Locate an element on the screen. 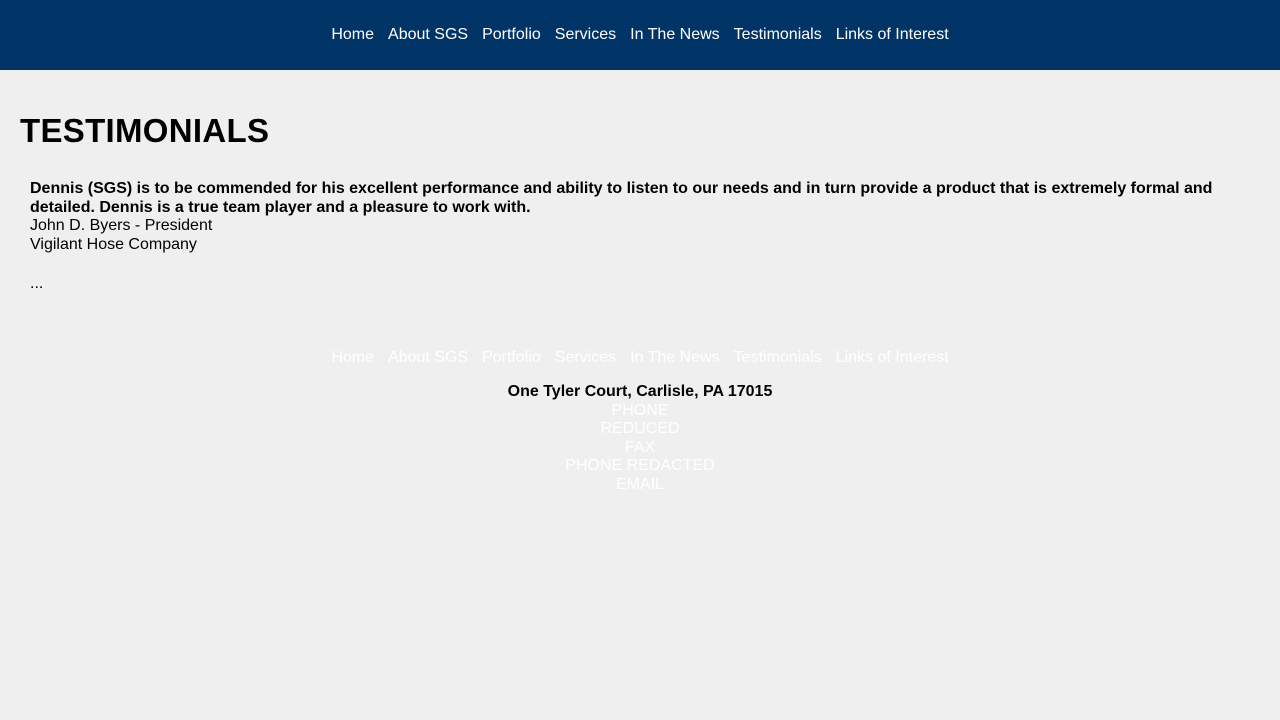 The image size is (1280, 720). footer-link-home: Home is located at coordinates (352, 358).